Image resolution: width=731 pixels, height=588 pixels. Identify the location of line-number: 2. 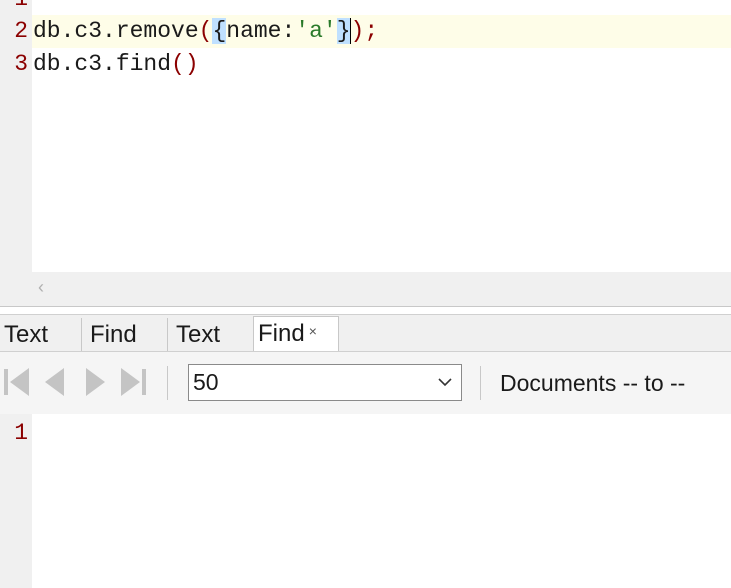
(21, 31).